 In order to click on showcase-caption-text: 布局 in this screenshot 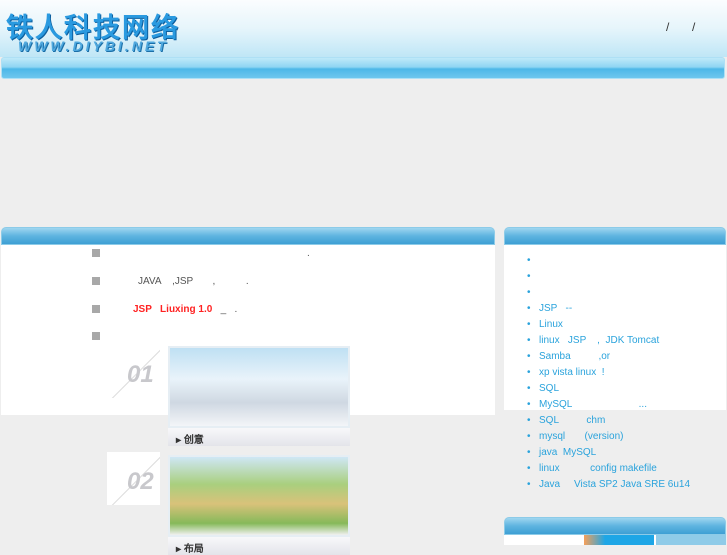, I will do `click(193, 549)`.